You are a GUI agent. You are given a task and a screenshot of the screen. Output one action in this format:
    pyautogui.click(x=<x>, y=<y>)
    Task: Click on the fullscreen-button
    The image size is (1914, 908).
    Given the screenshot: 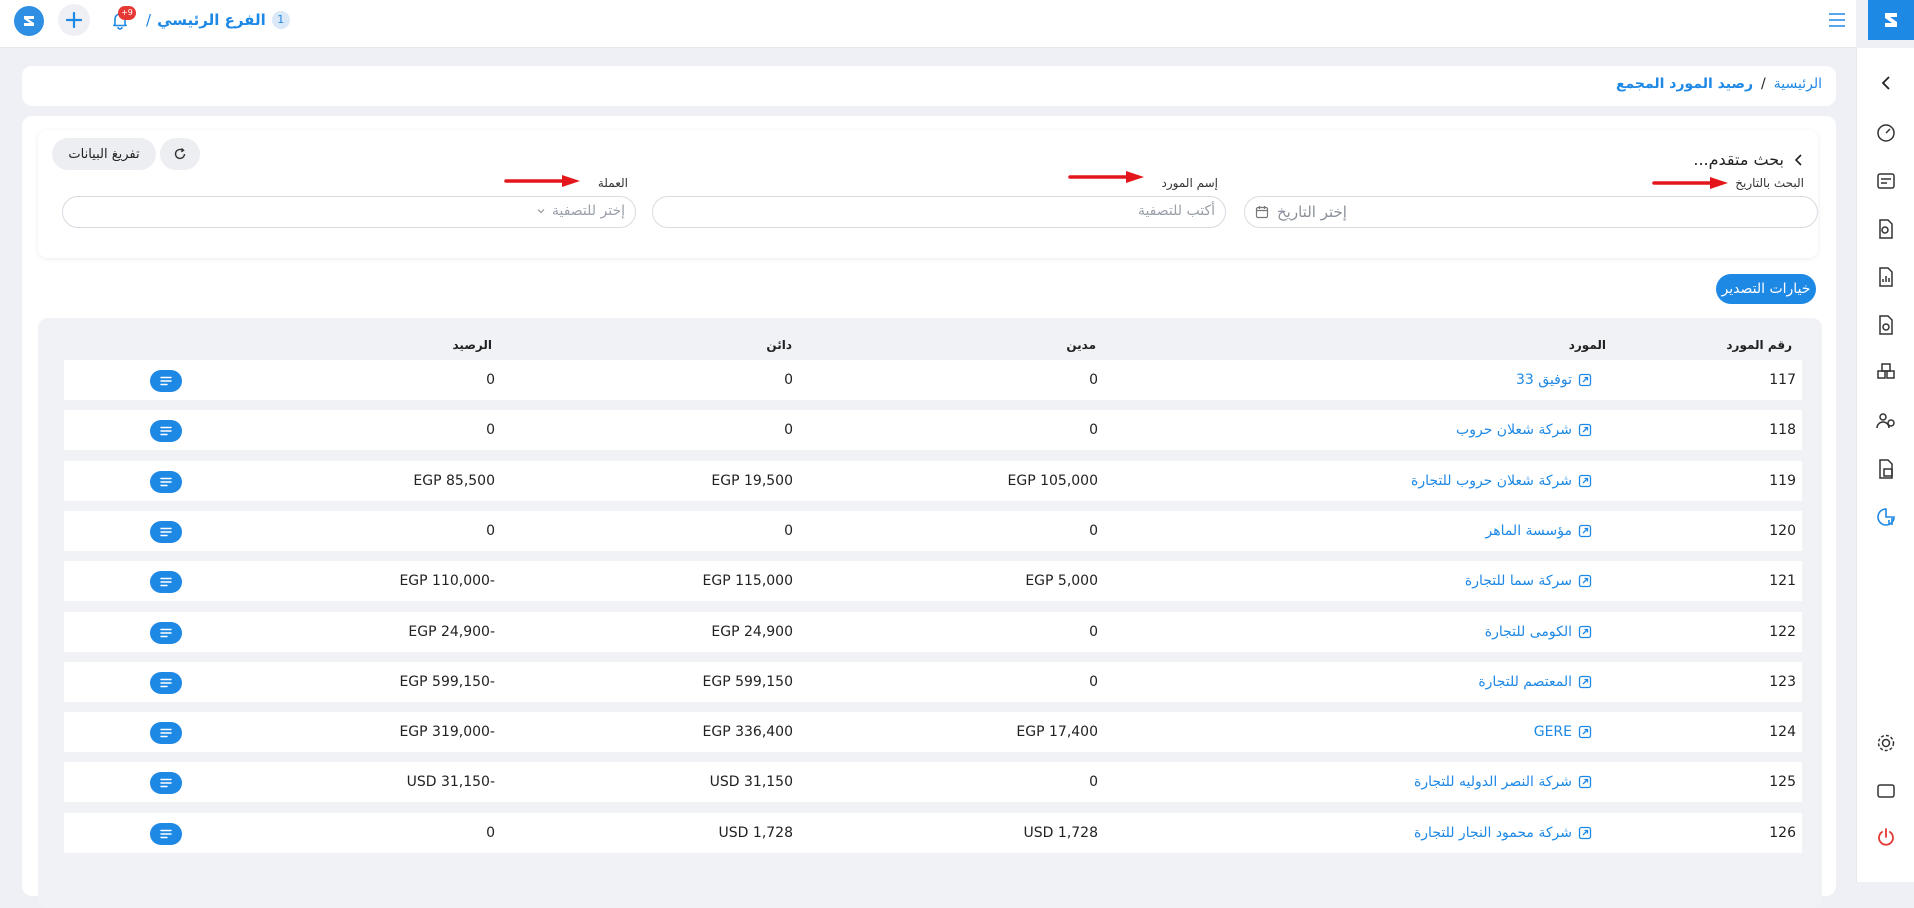 What is the action you would take?
    pyautogui.click(x=1886, y=791)
    